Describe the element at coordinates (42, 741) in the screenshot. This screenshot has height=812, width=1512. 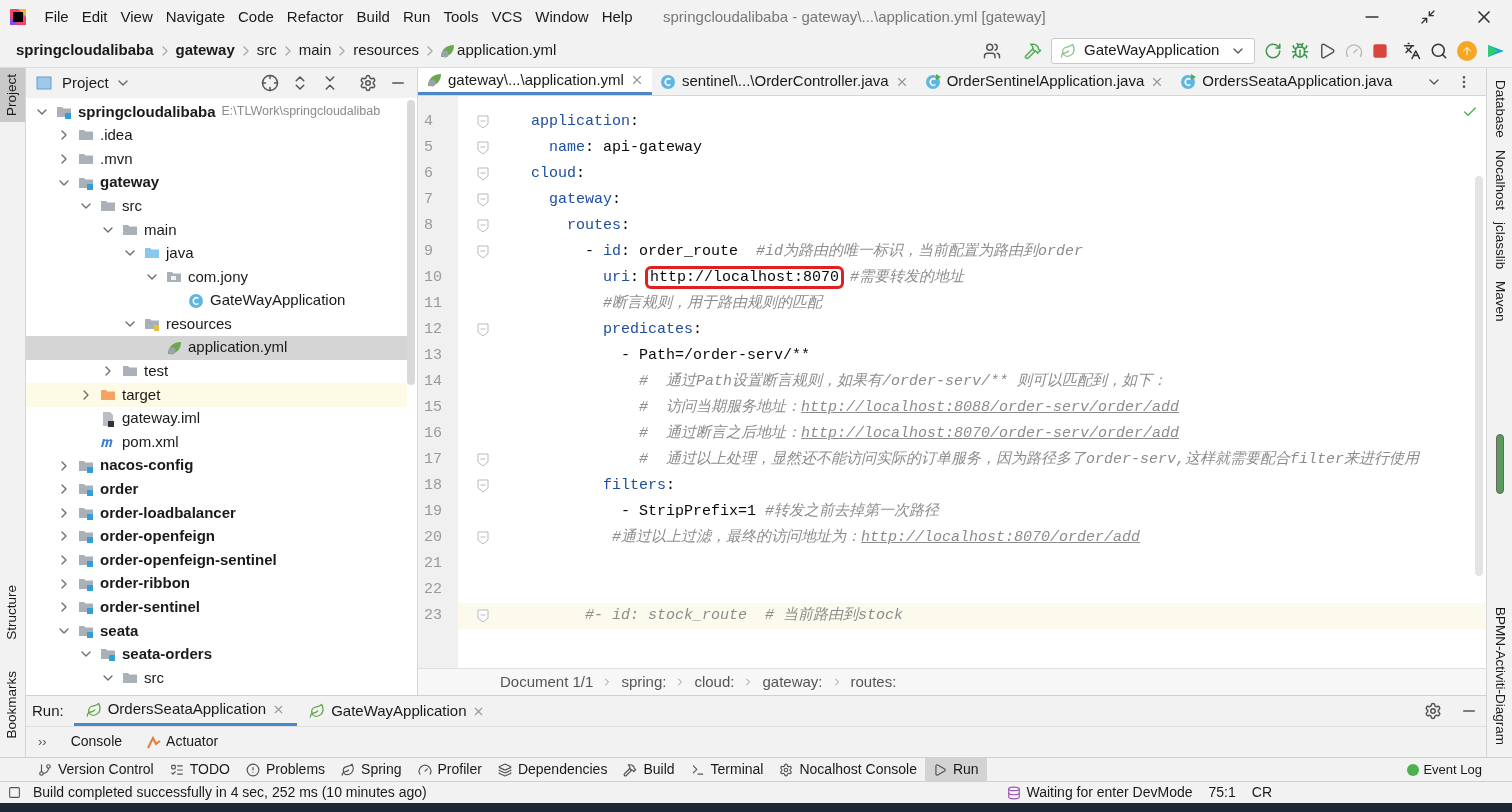
I see `more-tabs-button: ››` at that location.